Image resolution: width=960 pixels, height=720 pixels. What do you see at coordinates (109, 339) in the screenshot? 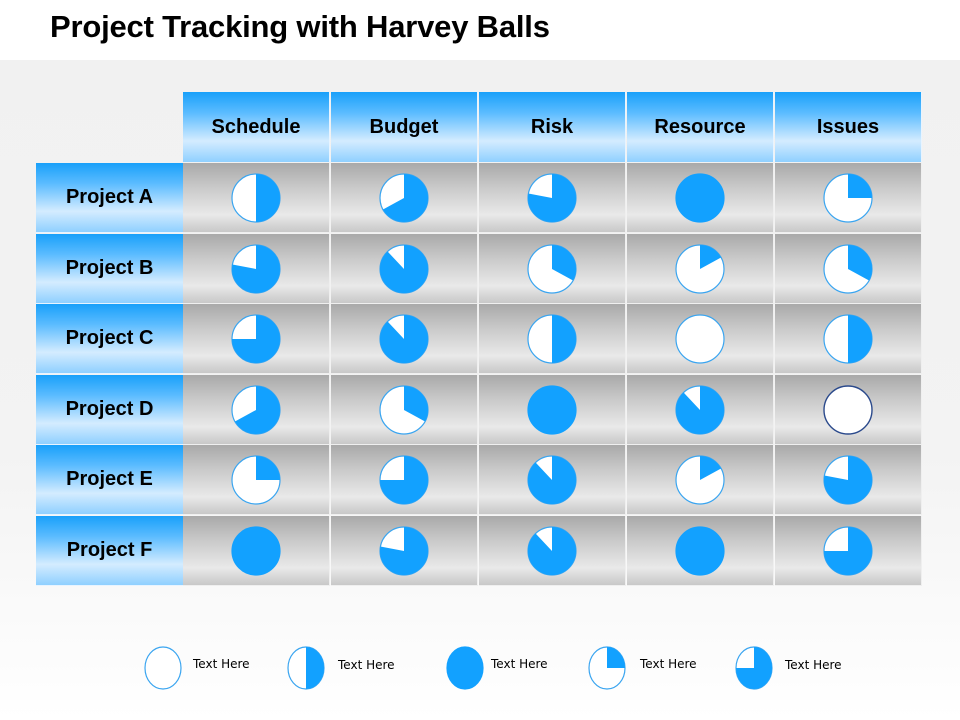
I see `row-label-project-c: Project C` at bounding box center [109, 339].